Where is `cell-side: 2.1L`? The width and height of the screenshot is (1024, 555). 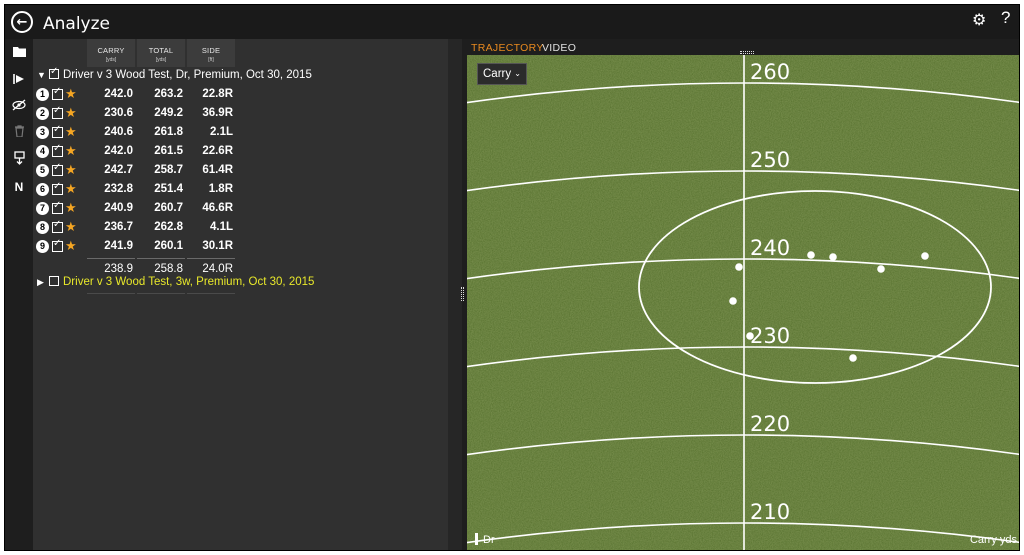
cell-side: 2.1L is located at coordinates (221, 132).